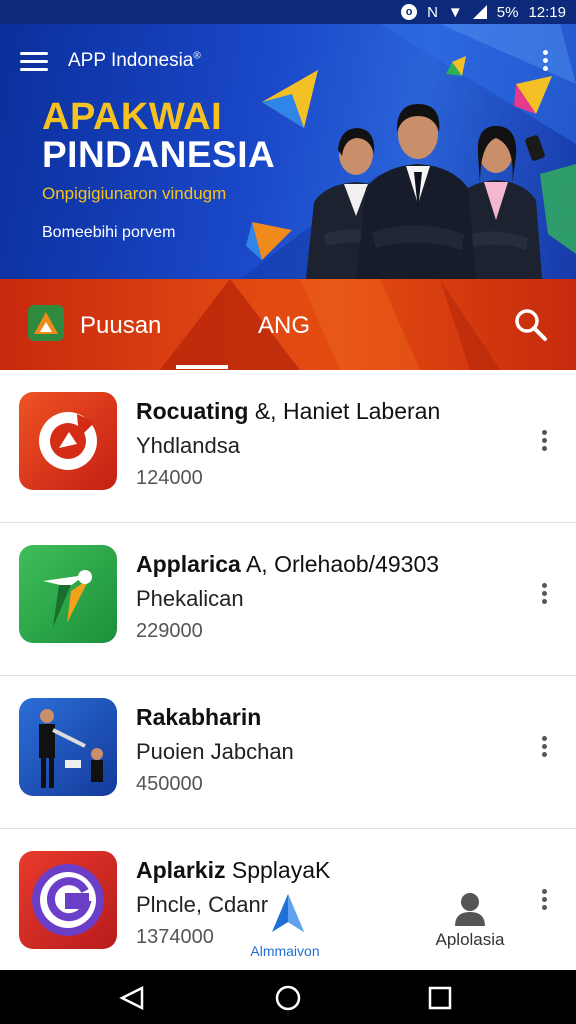  Describe the element at coordinates (455, 12) in the screenshot. I see `wifi-icon: ▼` at that location.